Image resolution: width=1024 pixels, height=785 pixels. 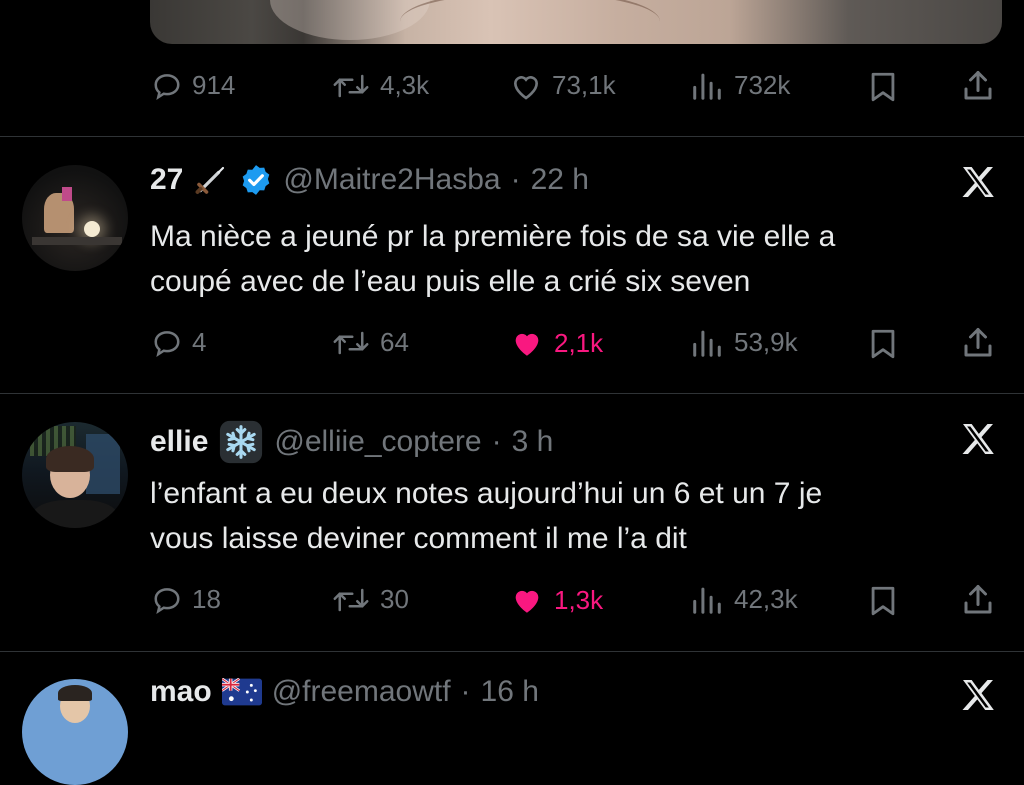 What do you see at coordinates (584, 85) in the screenshot?
I see `like-count: 73,1k` at bounding box center [584, 85].